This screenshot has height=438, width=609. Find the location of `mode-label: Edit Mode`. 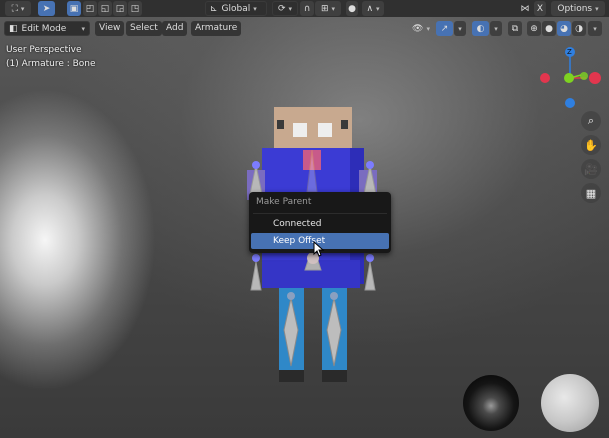

mode-label: Edit Mode is located at coordinates (44, 28).